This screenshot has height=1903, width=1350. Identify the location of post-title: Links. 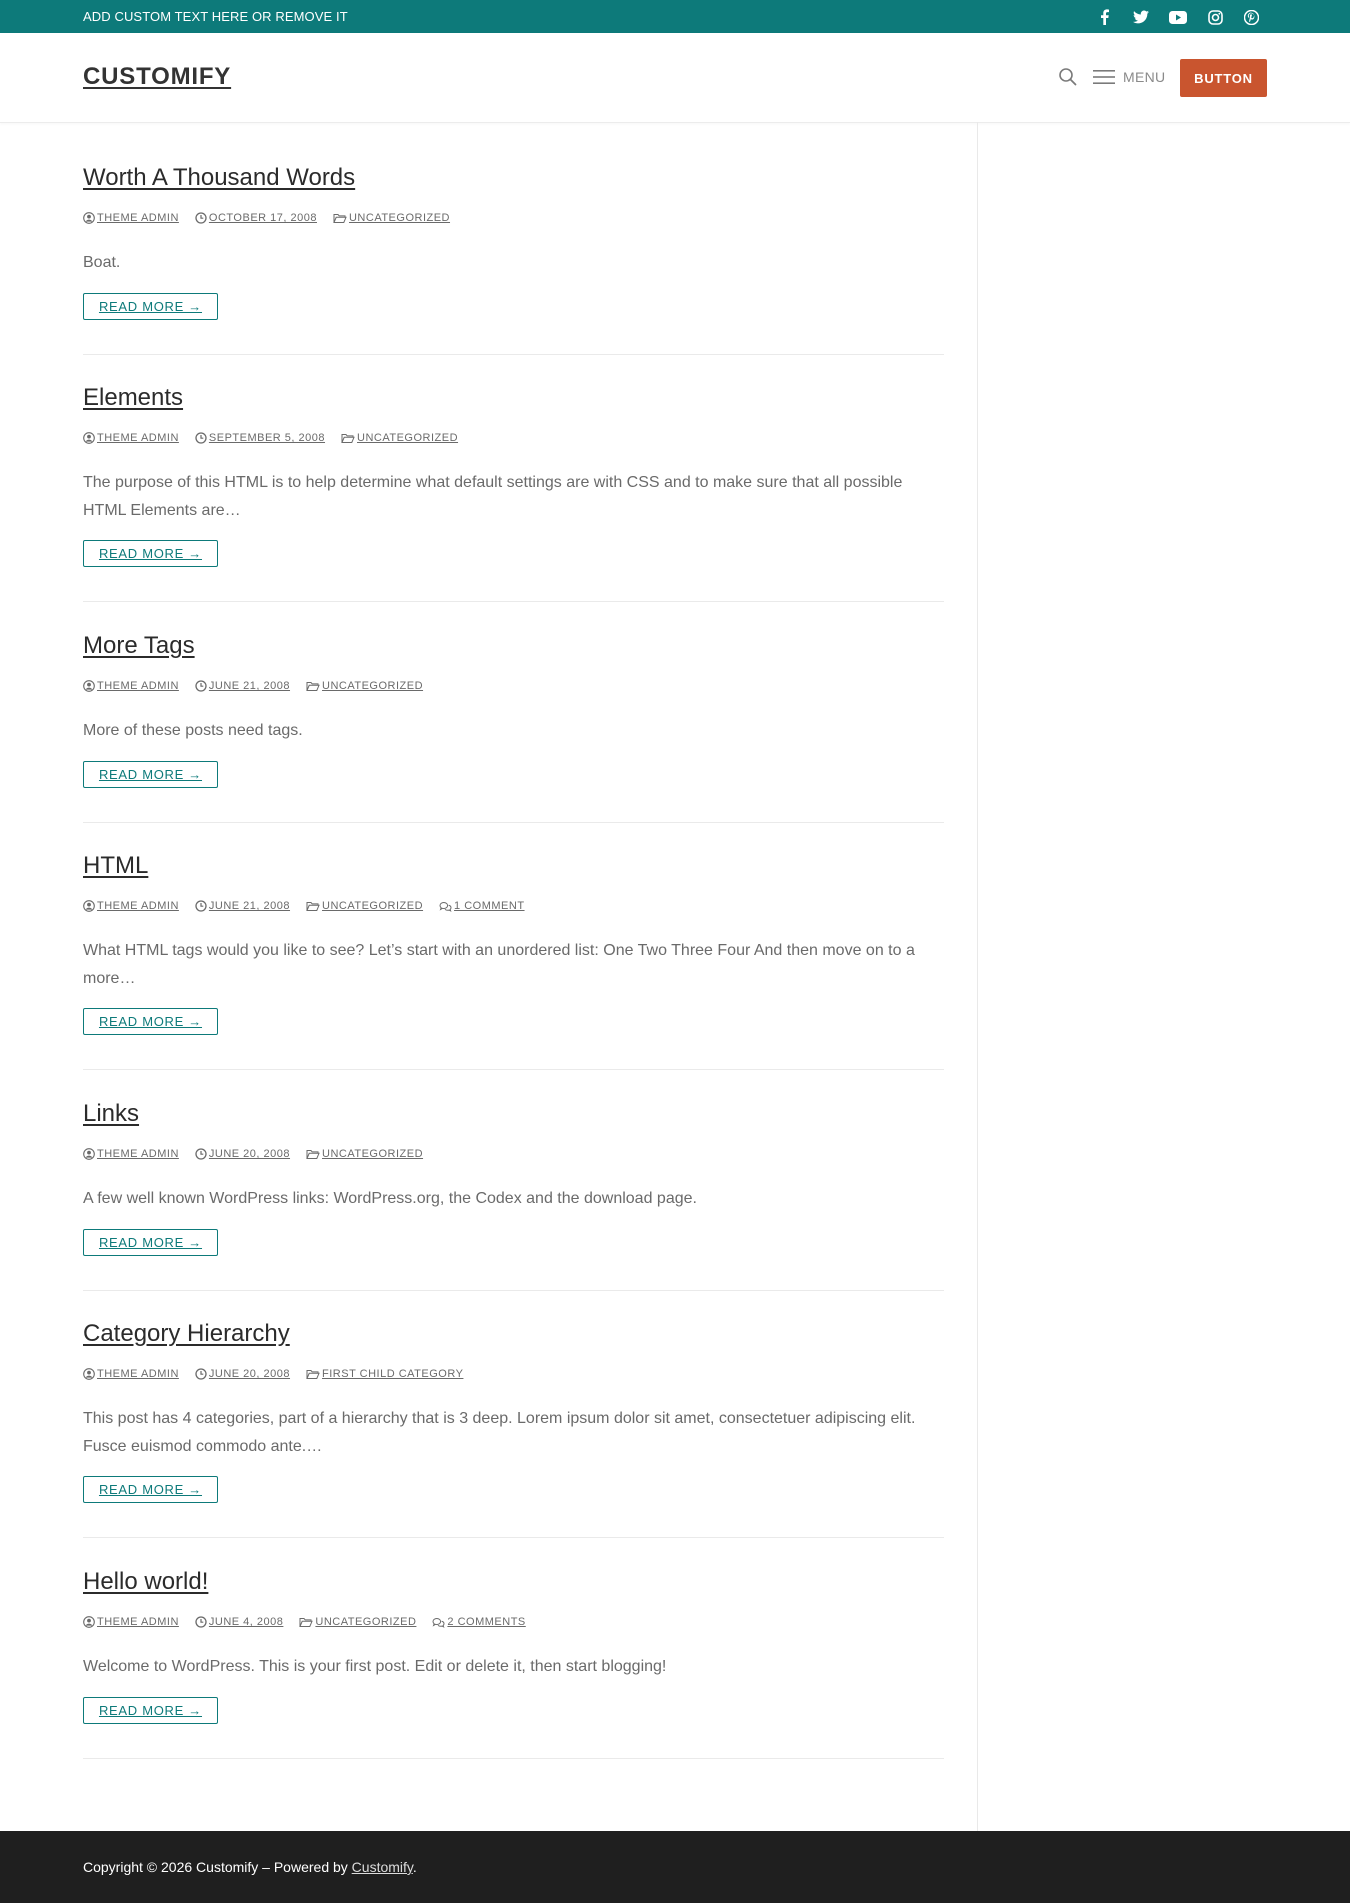
(111, 1114).